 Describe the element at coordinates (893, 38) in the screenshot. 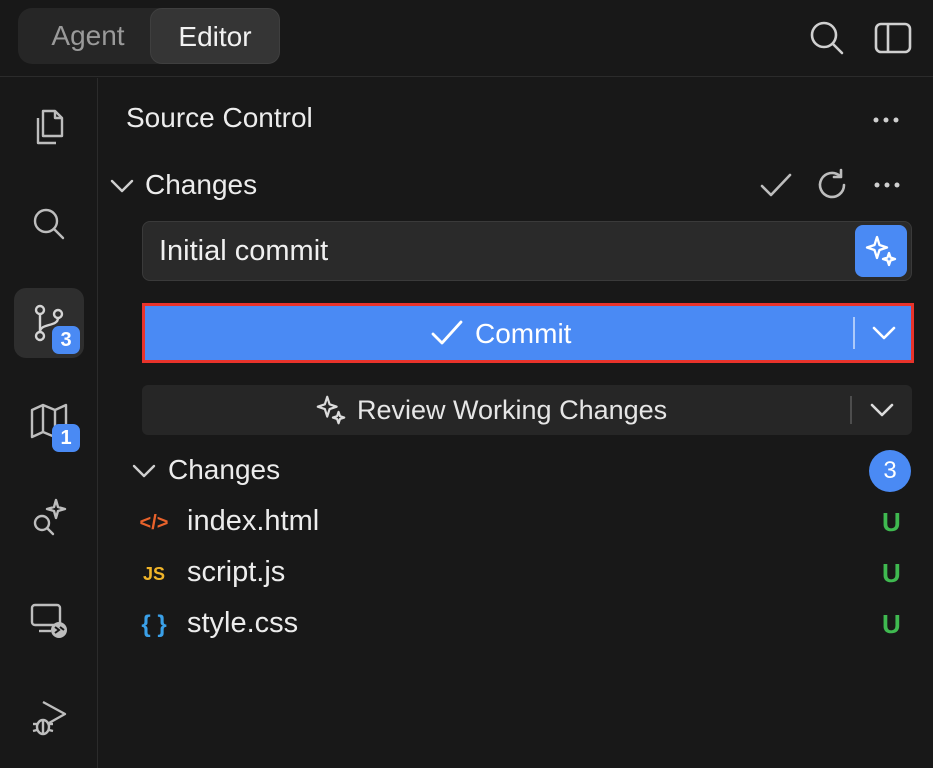

I see `toggle-sidebar-icon` at that location.